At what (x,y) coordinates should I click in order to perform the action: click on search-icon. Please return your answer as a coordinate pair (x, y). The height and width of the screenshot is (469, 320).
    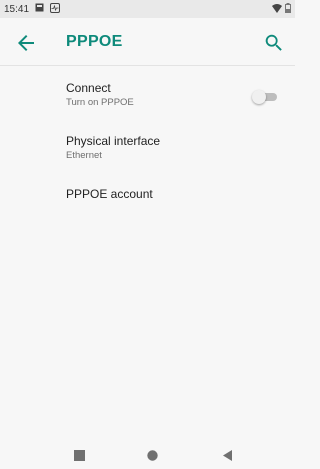
    Looking at the image, I should click on (273, 42).